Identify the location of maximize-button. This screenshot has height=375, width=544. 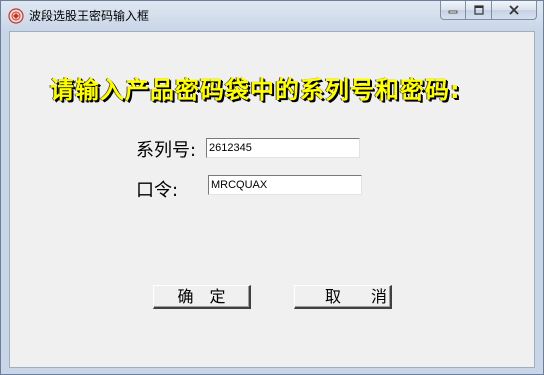
(479, 10).